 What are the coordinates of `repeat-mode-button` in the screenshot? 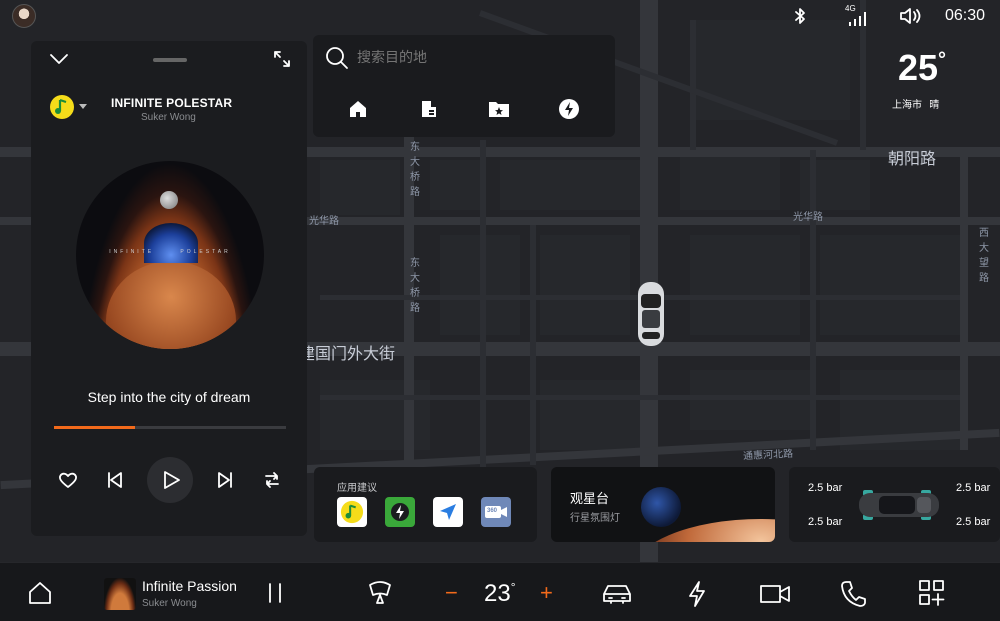 It's located at (272, 480).